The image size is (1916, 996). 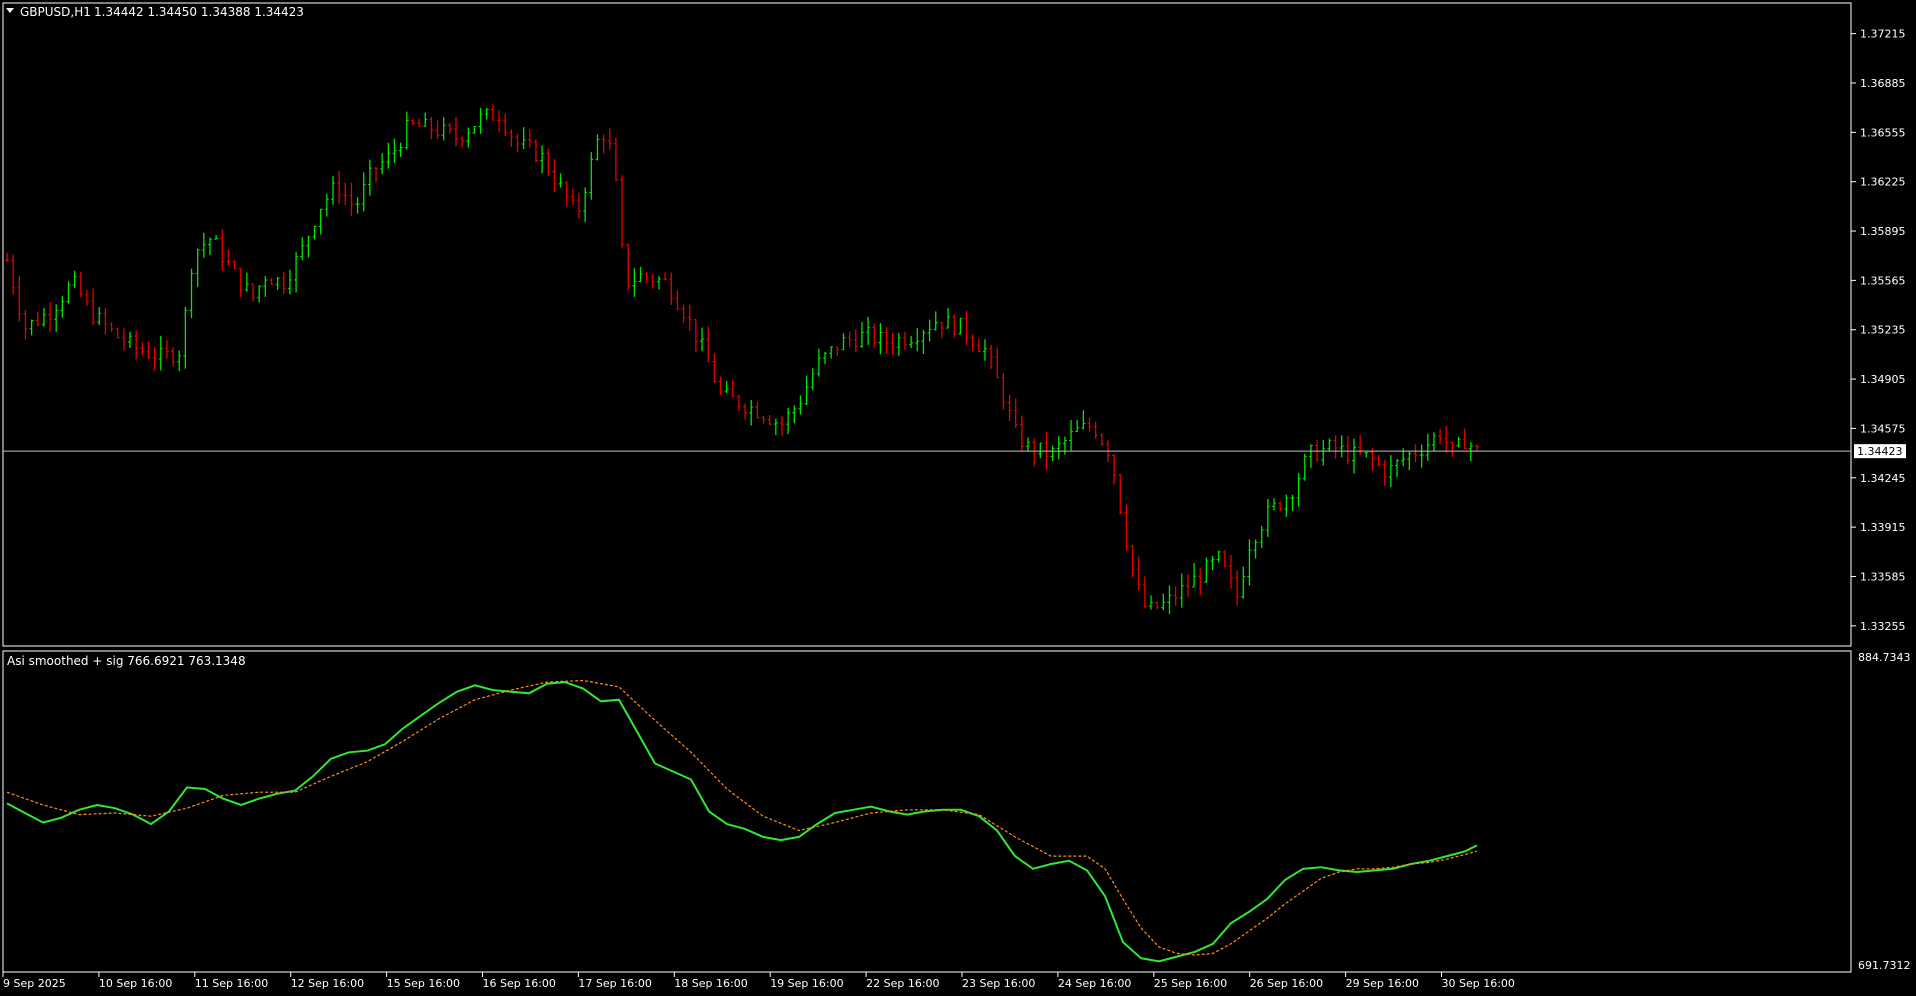 What do you see at coordinates (998, 983) in the screenshot?
I see `time-tick-label: 23 Sep 16:00` at bounding box center [998, 983].